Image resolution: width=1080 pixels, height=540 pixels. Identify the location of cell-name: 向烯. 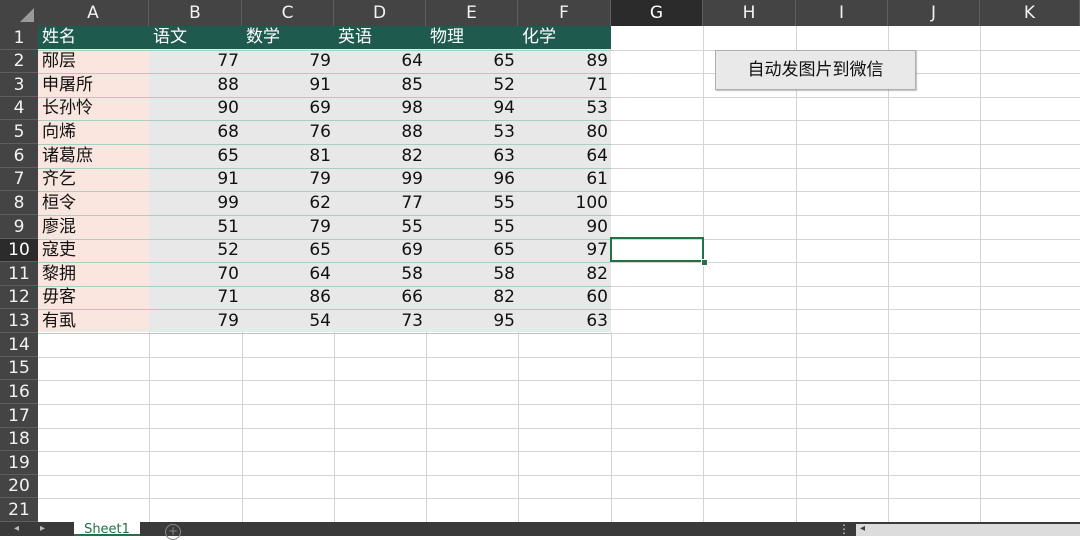
(59, 132).